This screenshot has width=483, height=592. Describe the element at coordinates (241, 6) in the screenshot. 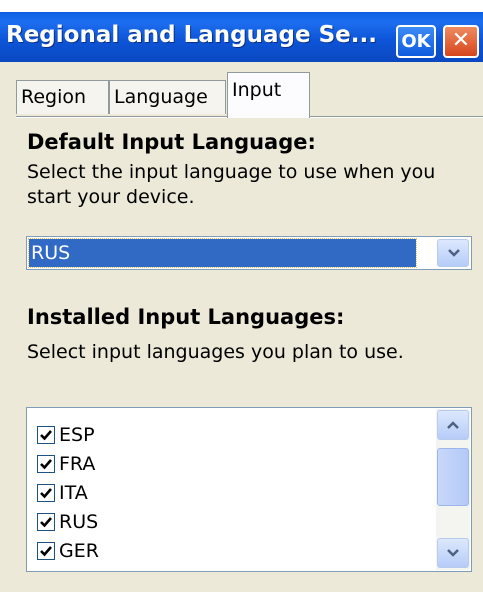

I see `underlying-window-strip` at that location.